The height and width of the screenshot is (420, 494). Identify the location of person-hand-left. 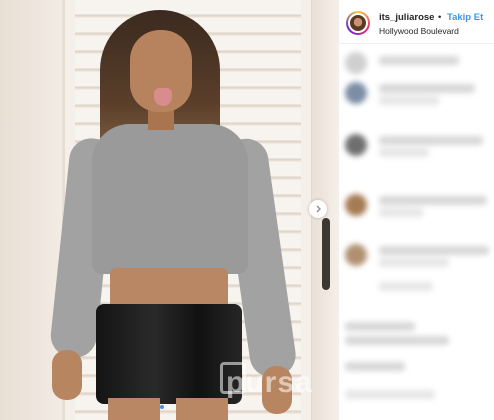
(67, 375).